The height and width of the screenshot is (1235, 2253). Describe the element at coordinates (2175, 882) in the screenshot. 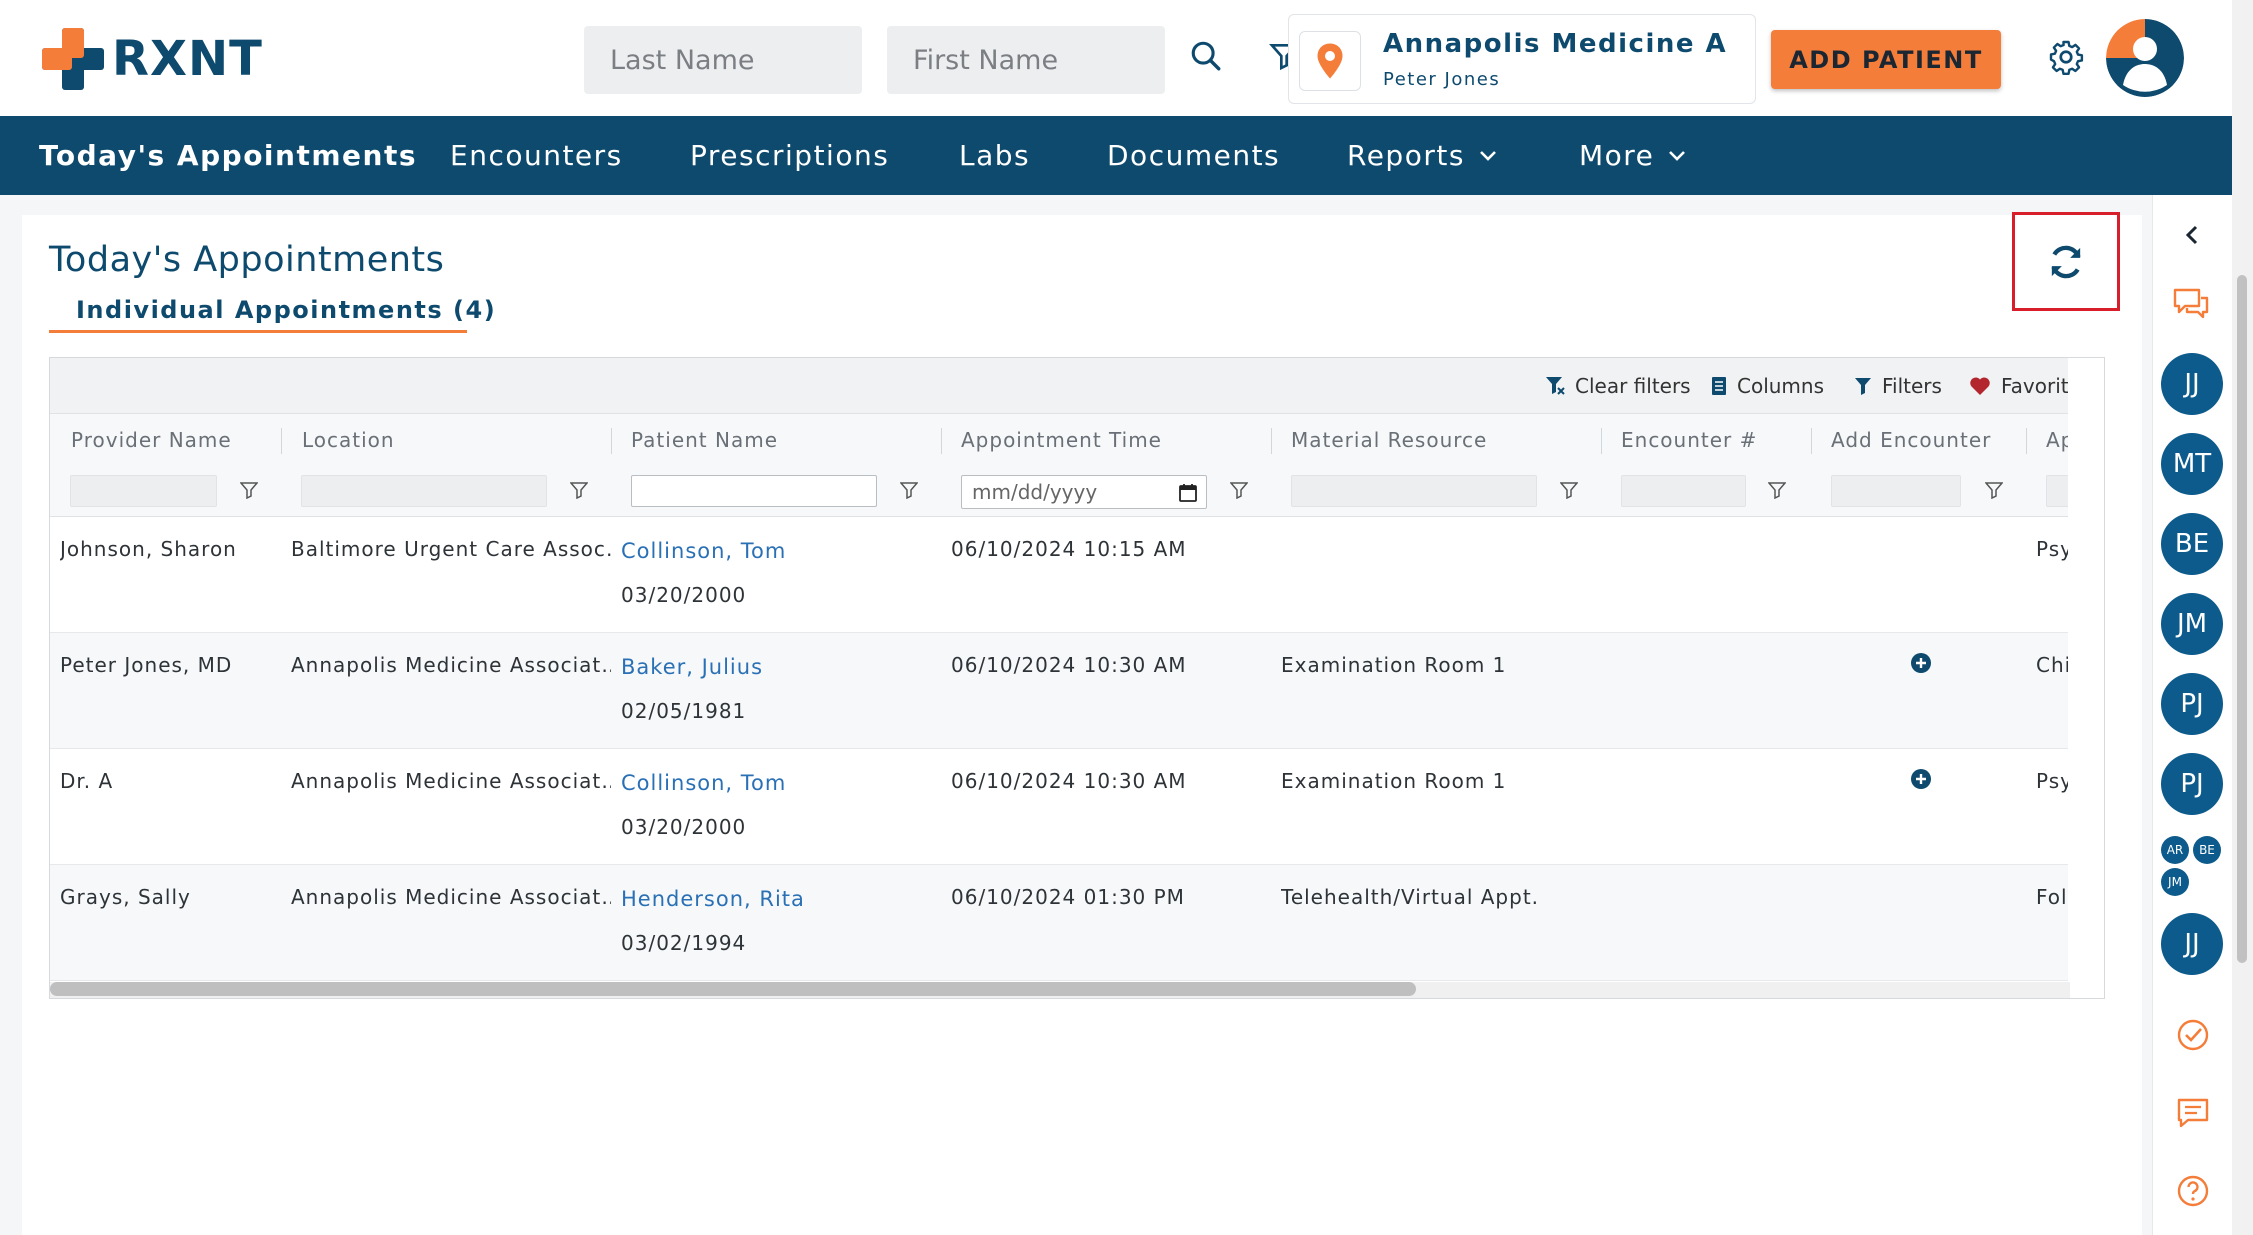

I see `mini-avatar: JM` at that location.